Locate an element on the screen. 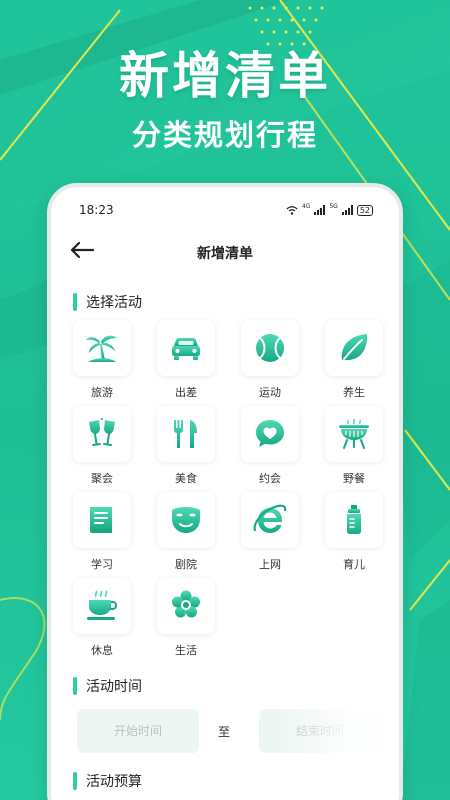  tennis-ball-icon is located at coordinates (270, 348).